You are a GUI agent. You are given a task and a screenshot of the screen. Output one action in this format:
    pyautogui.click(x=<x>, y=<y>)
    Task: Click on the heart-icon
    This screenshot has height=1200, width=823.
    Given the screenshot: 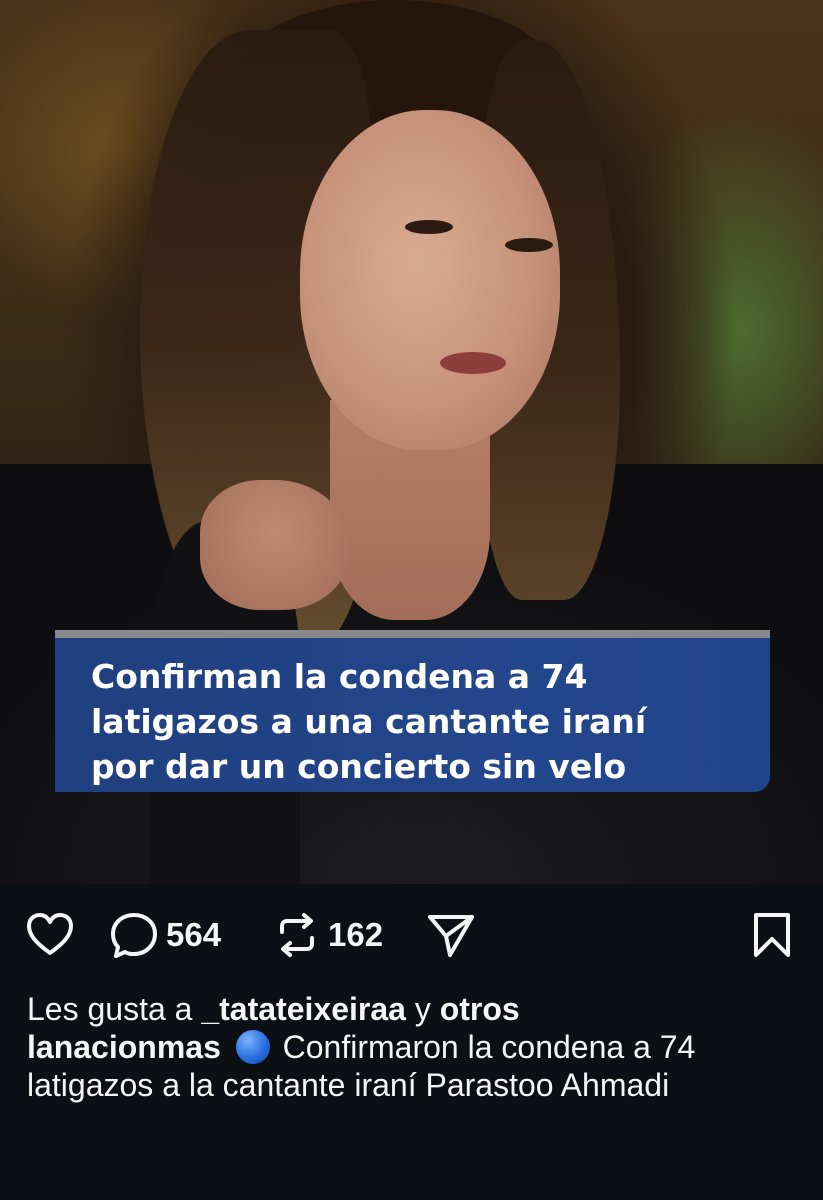 What is the action you would take?
    pyautogui.click(x=50, y=934)
    